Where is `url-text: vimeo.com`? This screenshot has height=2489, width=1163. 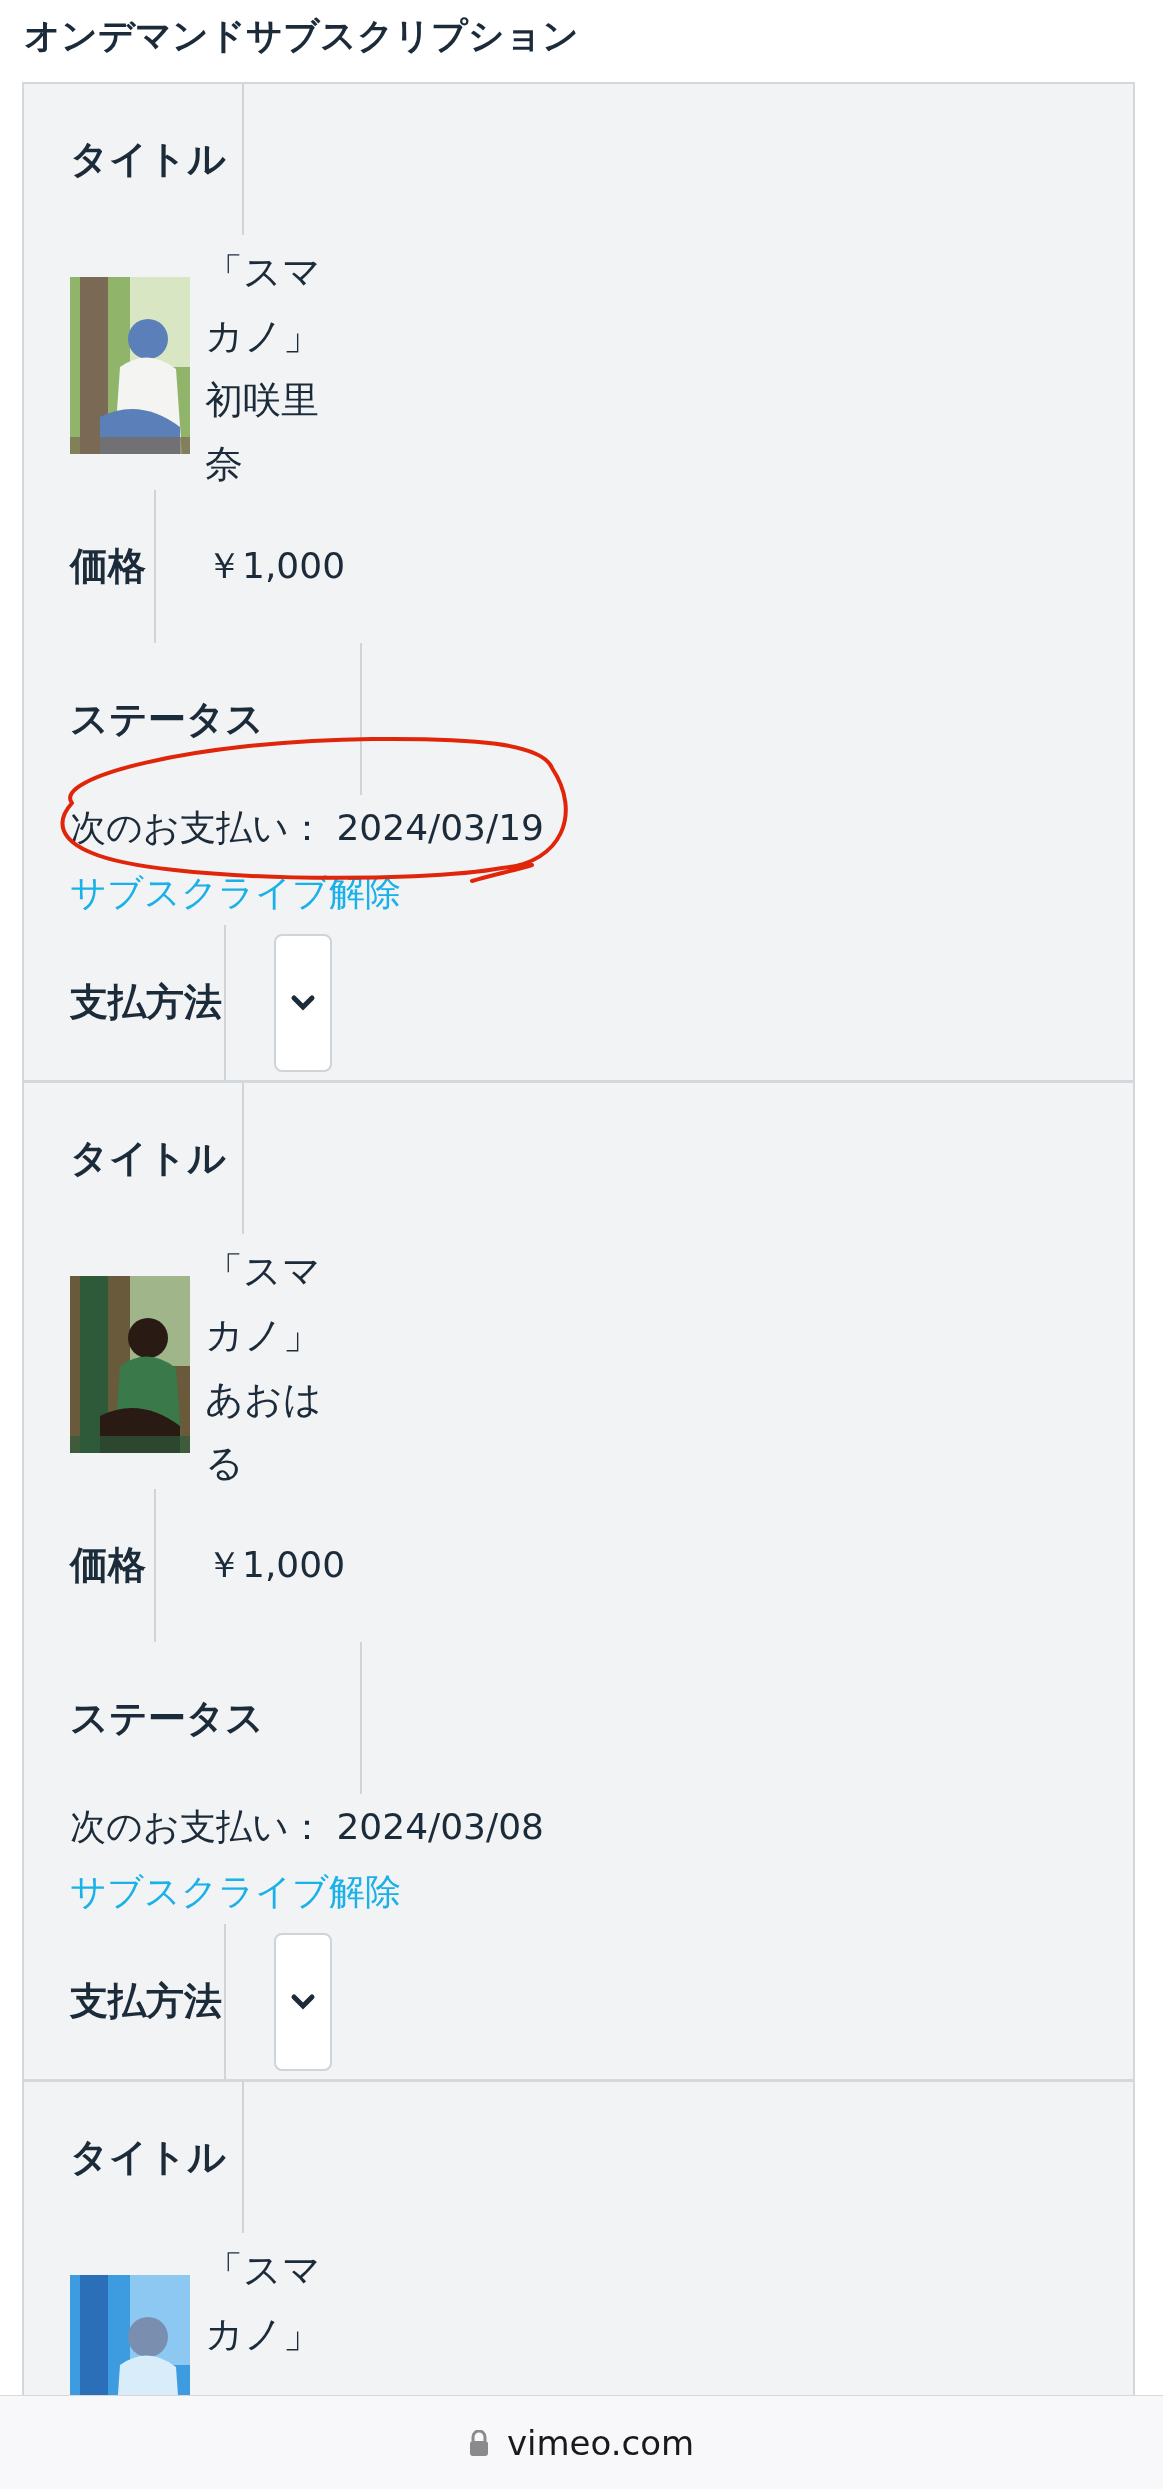 url-text: vimeo.com is located at coordinates (600, 2443).